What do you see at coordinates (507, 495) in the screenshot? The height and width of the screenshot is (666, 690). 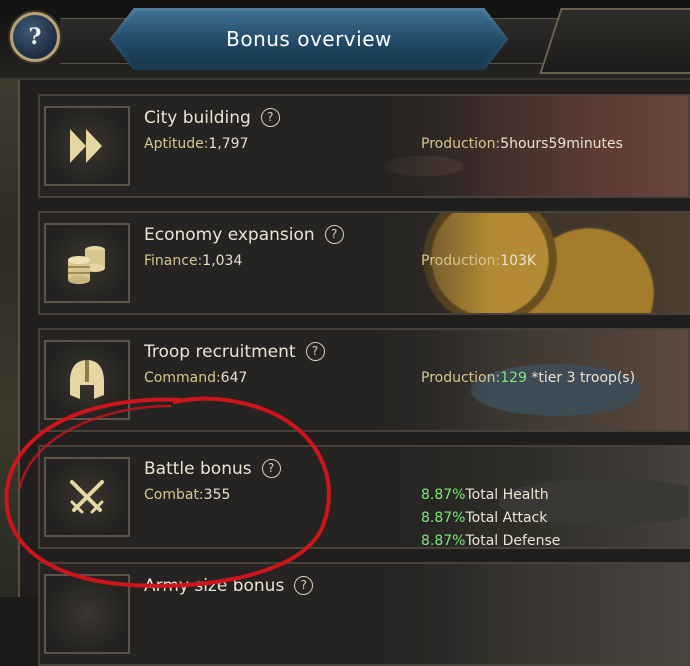 I see `bonus-label: Total Health` at bounding box center [507, 495].